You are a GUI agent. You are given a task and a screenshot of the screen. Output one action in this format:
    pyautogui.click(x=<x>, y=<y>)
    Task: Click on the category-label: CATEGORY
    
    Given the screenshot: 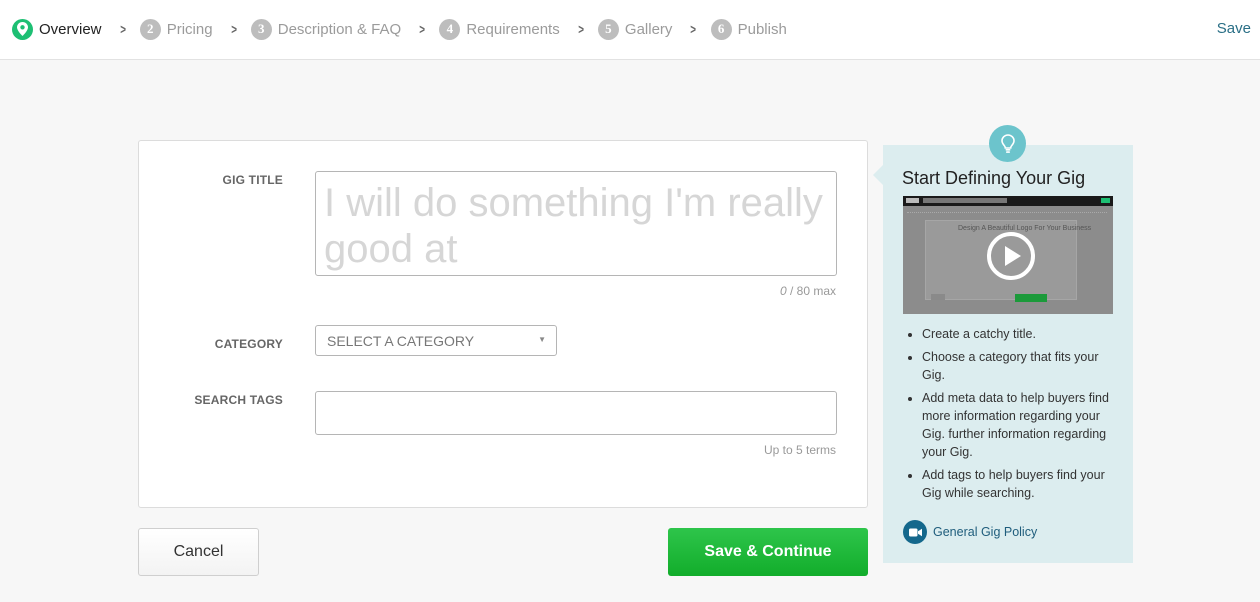 What is the action you would take?
    pyautogui.click(x=248, y=344)
    